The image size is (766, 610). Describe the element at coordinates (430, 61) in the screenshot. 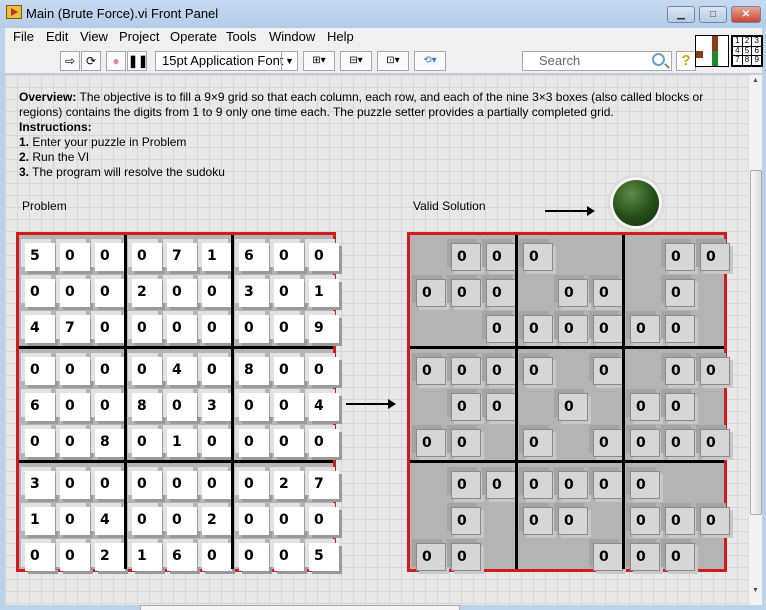

I see `reorder-icon: ⟲▾` at that location.